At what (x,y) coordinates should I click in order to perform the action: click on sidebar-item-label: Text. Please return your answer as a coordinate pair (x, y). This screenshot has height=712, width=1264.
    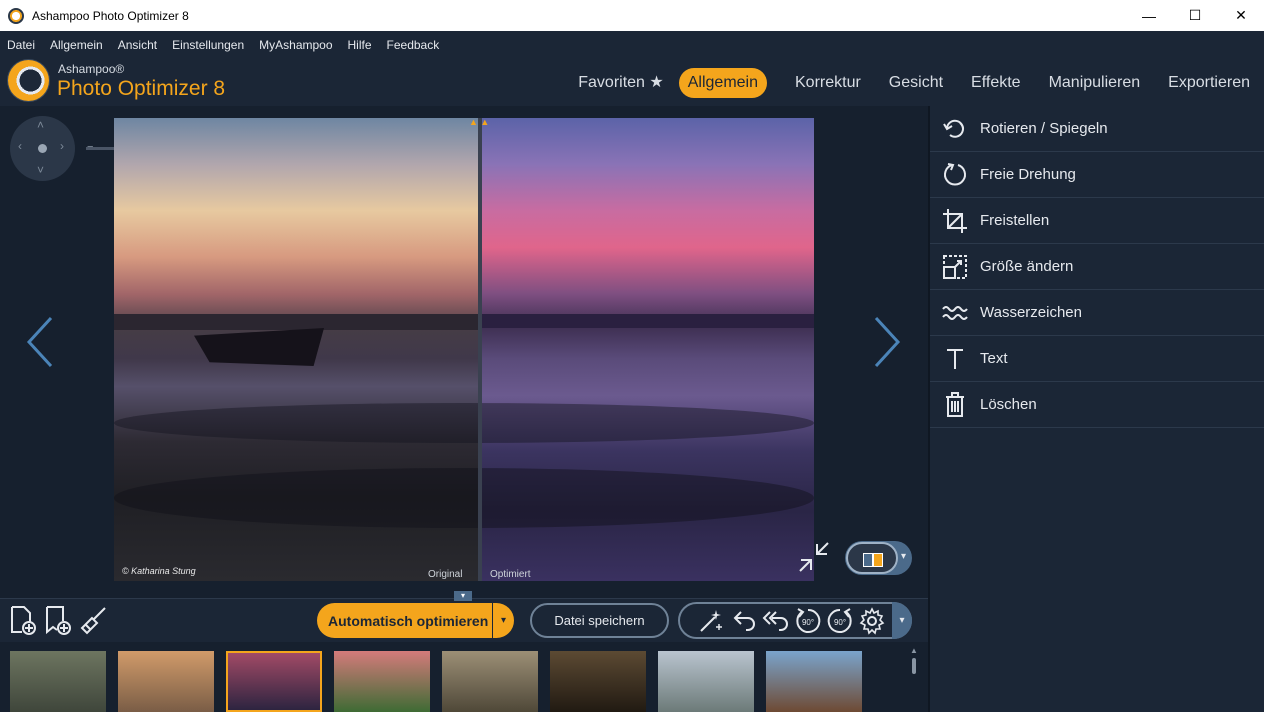
    Looking at the image, I should click on (994, 358).